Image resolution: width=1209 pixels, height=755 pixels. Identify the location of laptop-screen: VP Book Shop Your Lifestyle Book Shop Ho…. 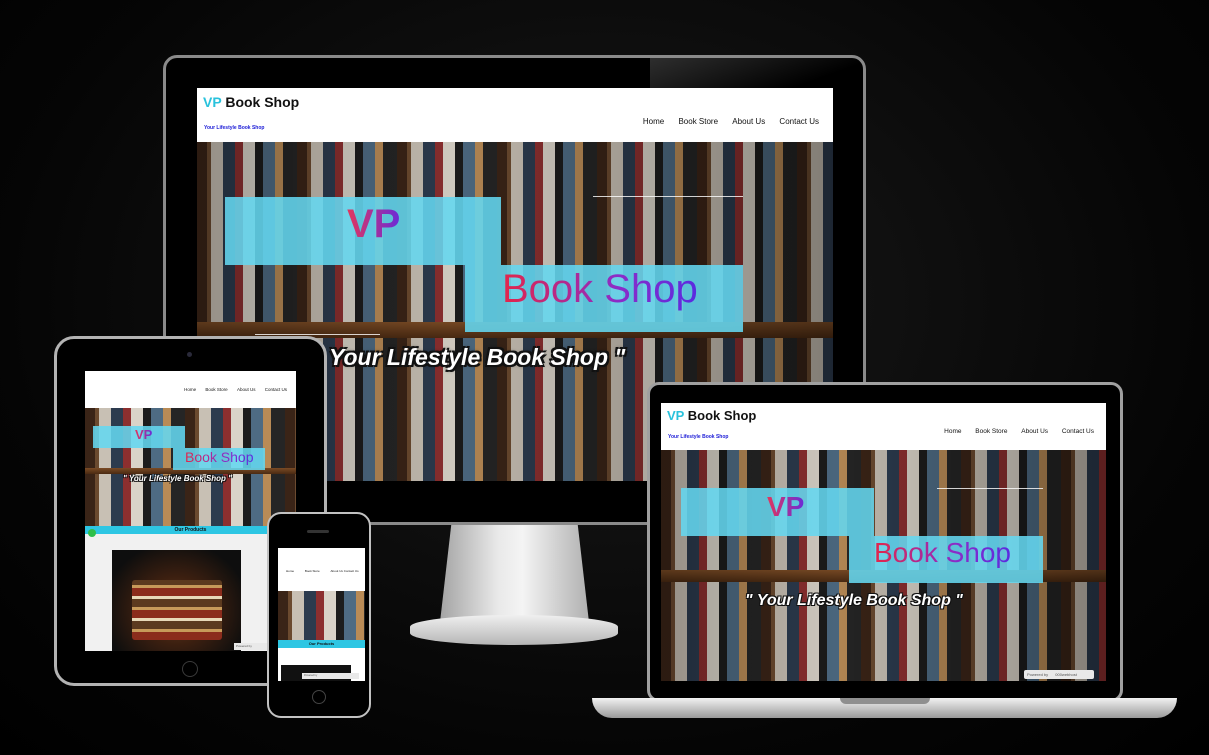
(883, 542).